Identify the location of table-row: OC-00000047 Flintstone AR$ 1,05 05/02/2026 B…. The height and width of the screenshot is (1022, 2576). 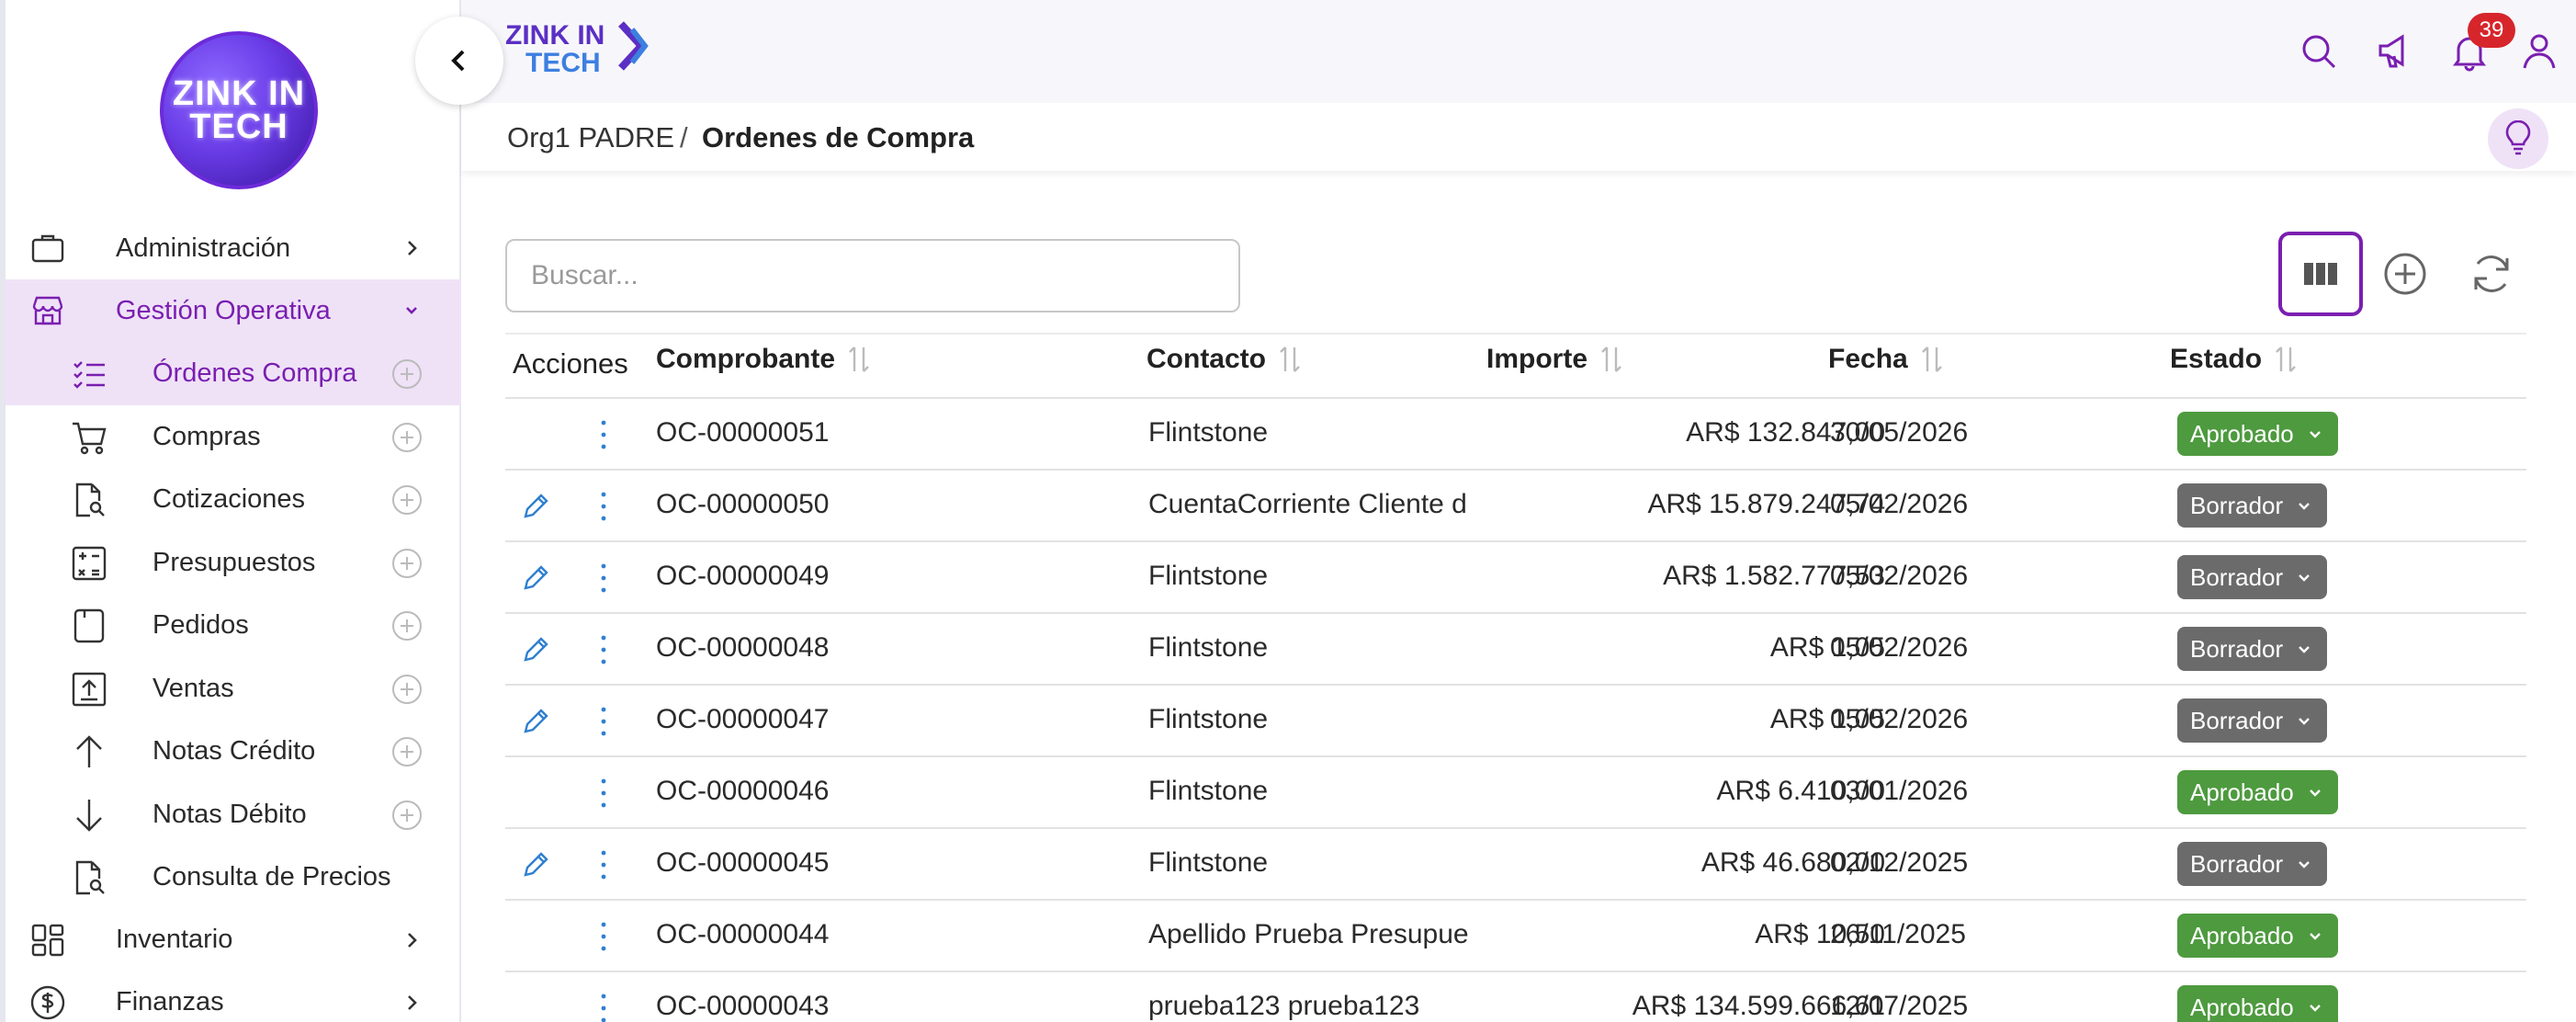
(1515, 721).